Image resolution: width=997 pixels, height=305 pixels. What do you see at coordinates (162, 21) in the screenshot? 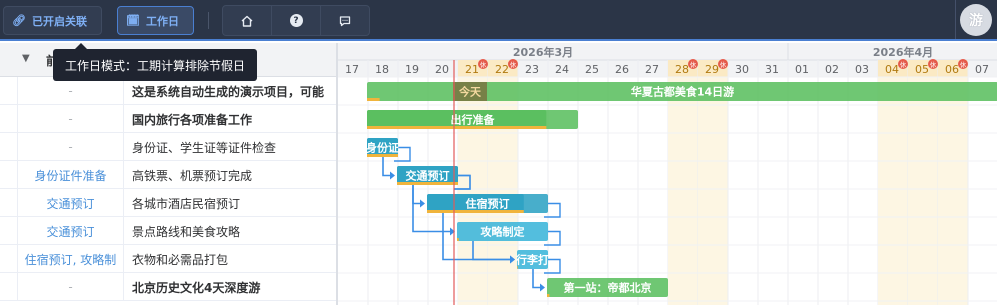
I see `workday-mode-label: 工作日` at bounding box center [162, 21].